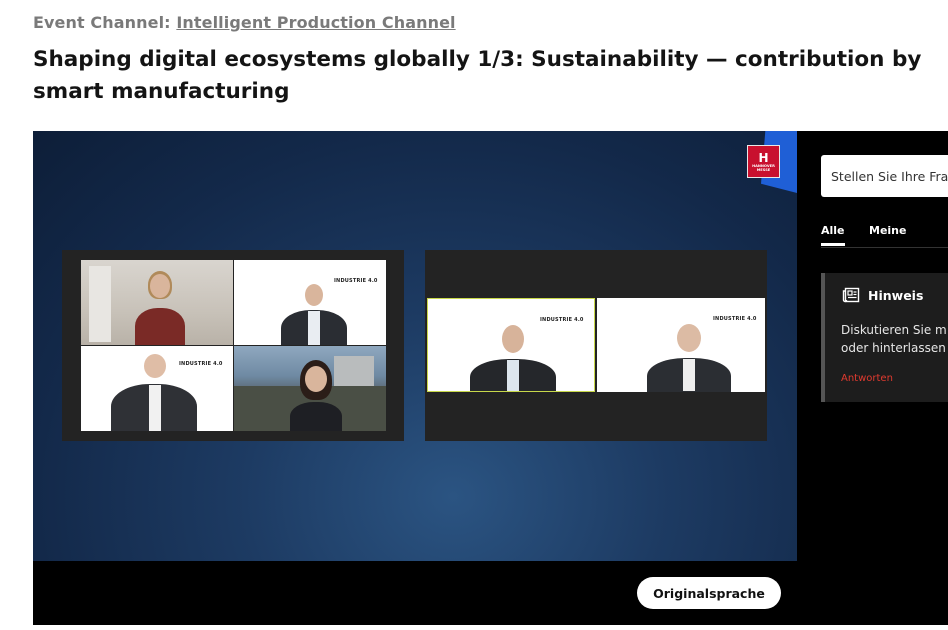  Describe the element at coordinates (851, 295) in the screenshot. I see `newspaper-icon` at that location.